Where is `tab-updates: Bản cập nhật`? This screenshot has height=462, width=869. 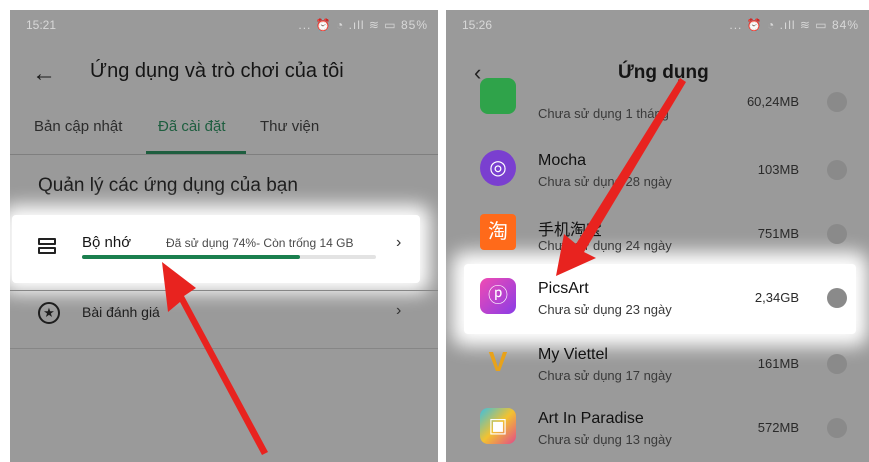
tab-updates: Bản cập nhật is located at coordinates (78, 126).